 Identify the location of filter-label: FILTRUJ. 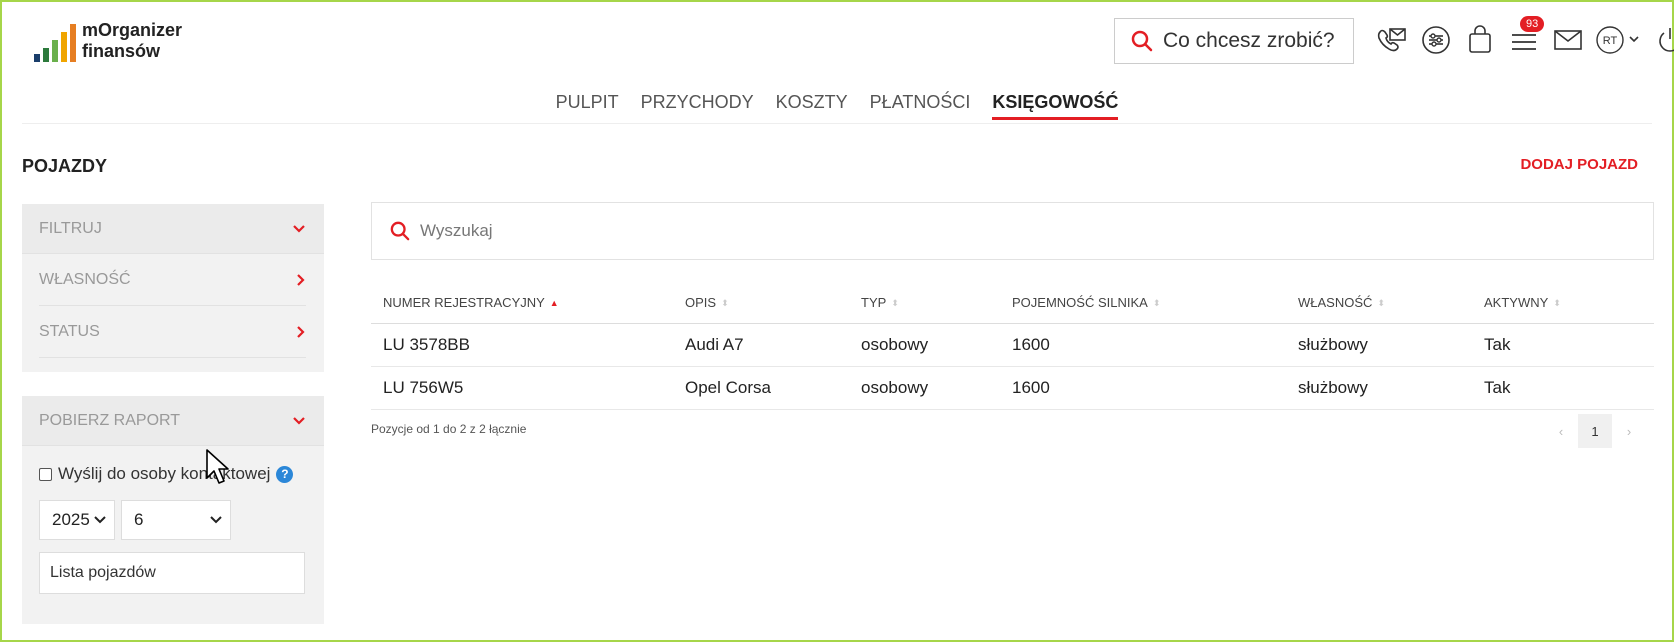
(70, 228).